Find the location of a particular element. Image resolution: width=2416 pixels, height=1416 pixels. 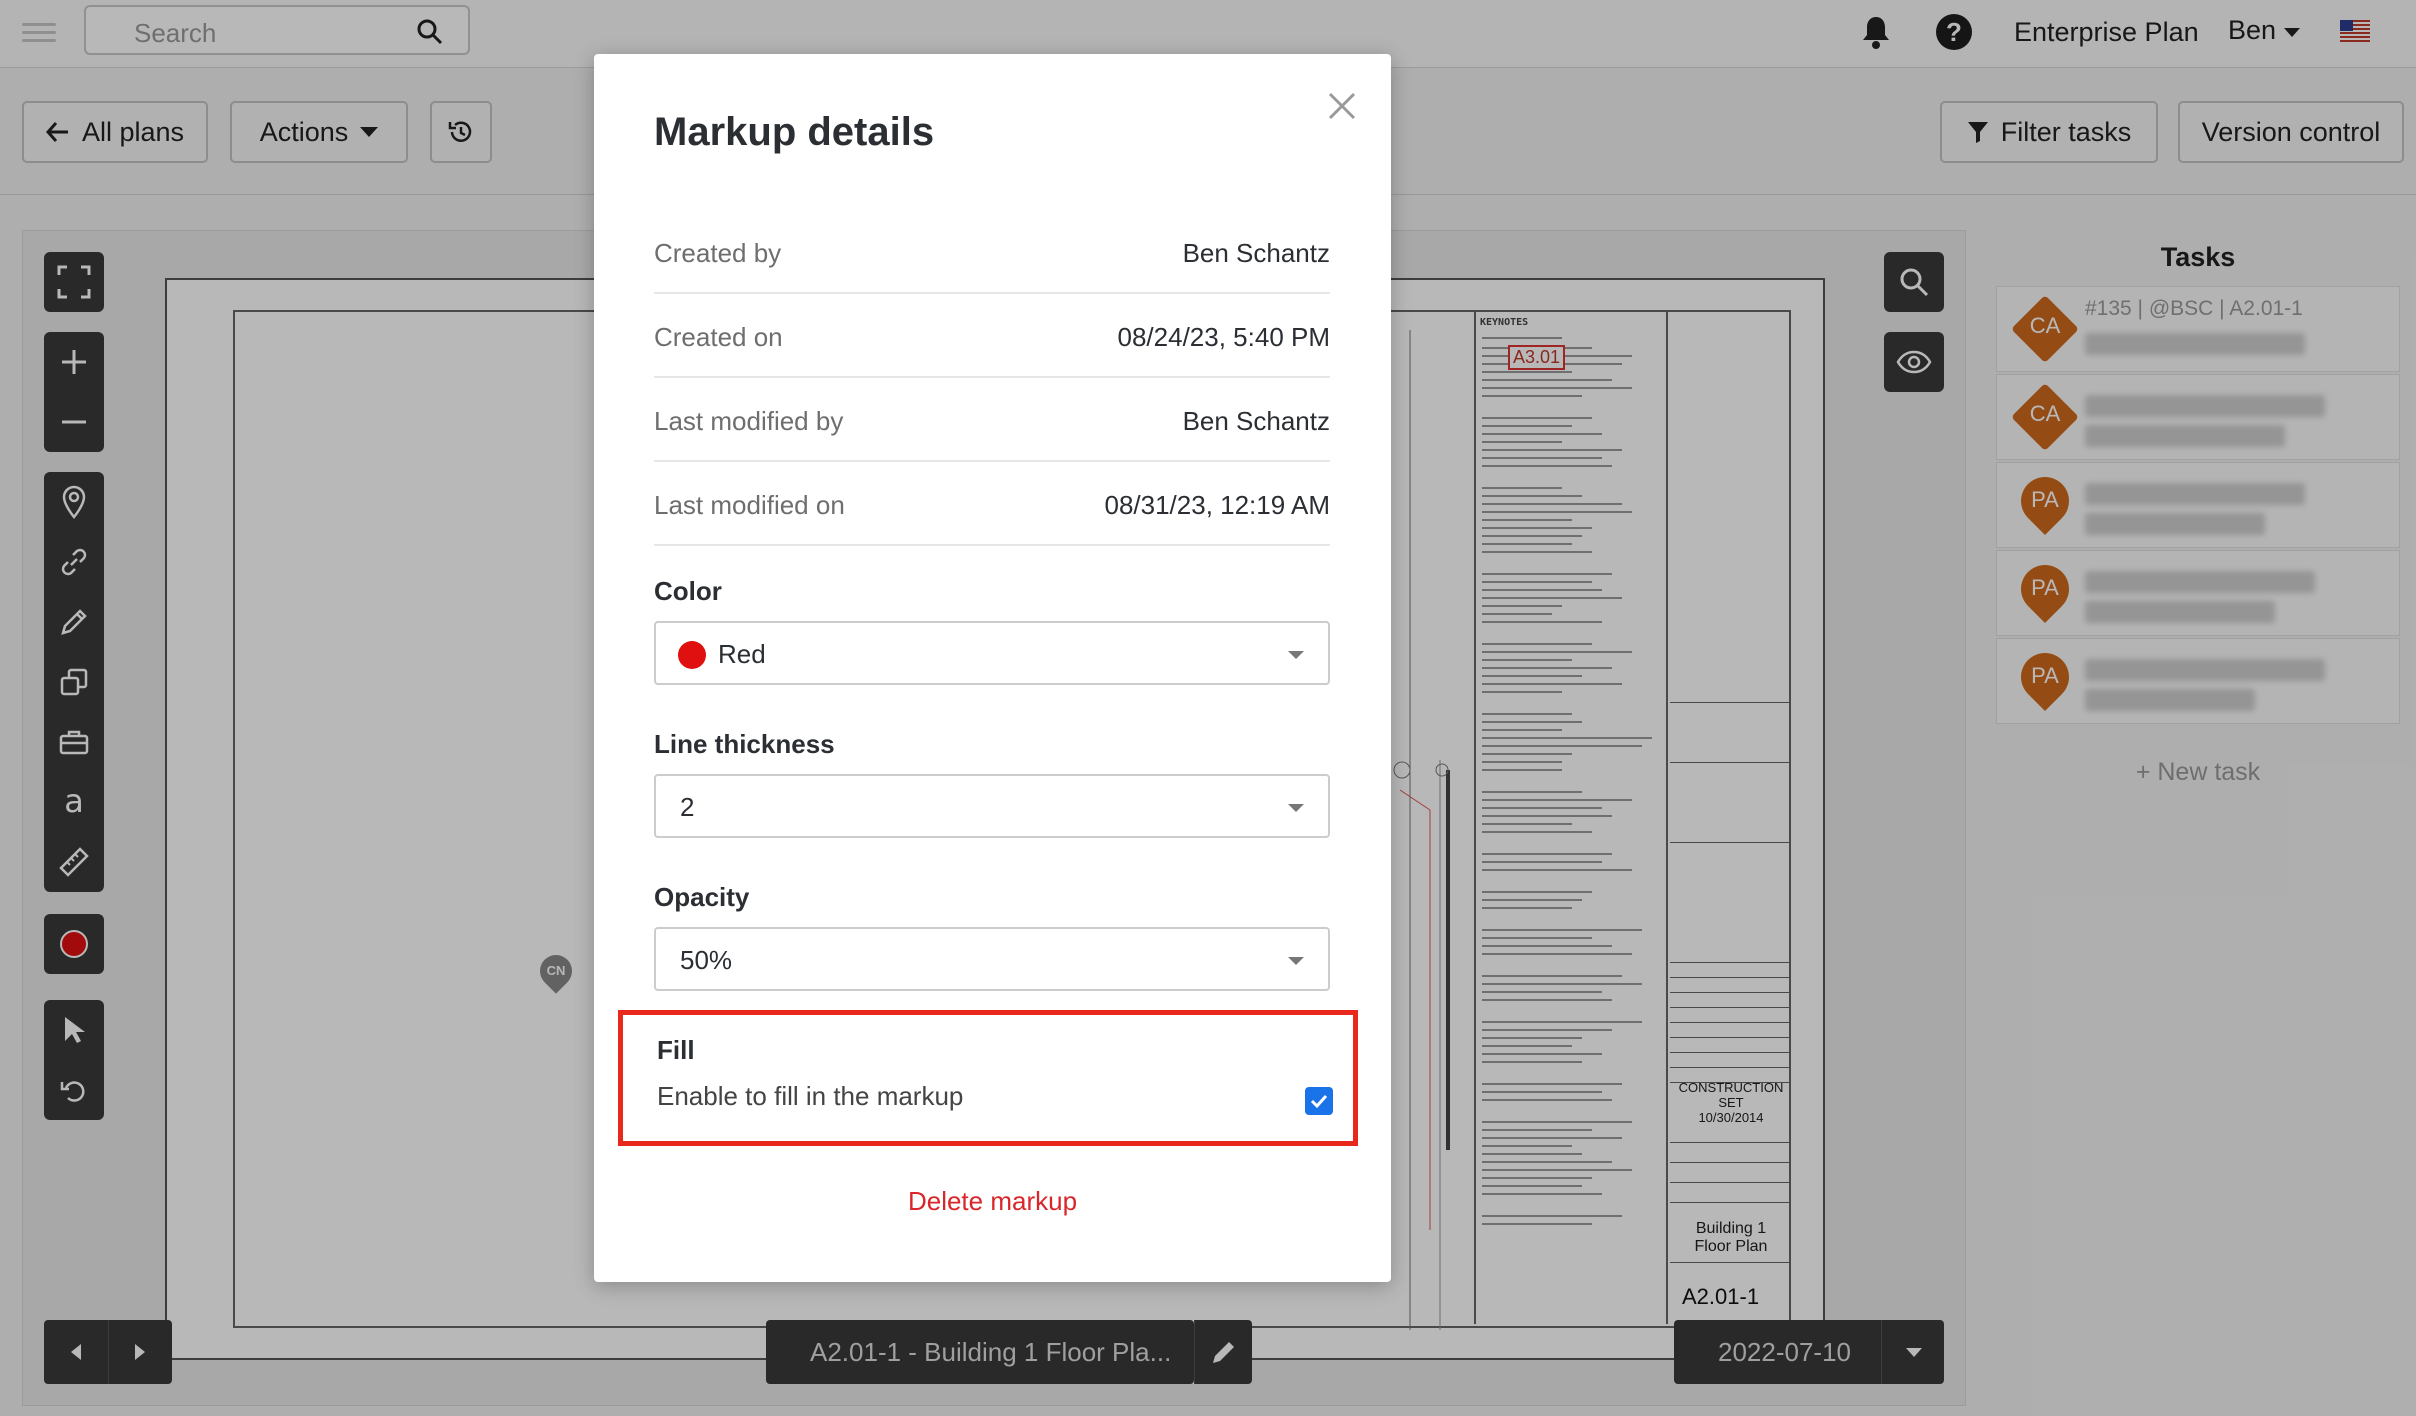

checkmark-icon is located at coordinates (1319, 1101).